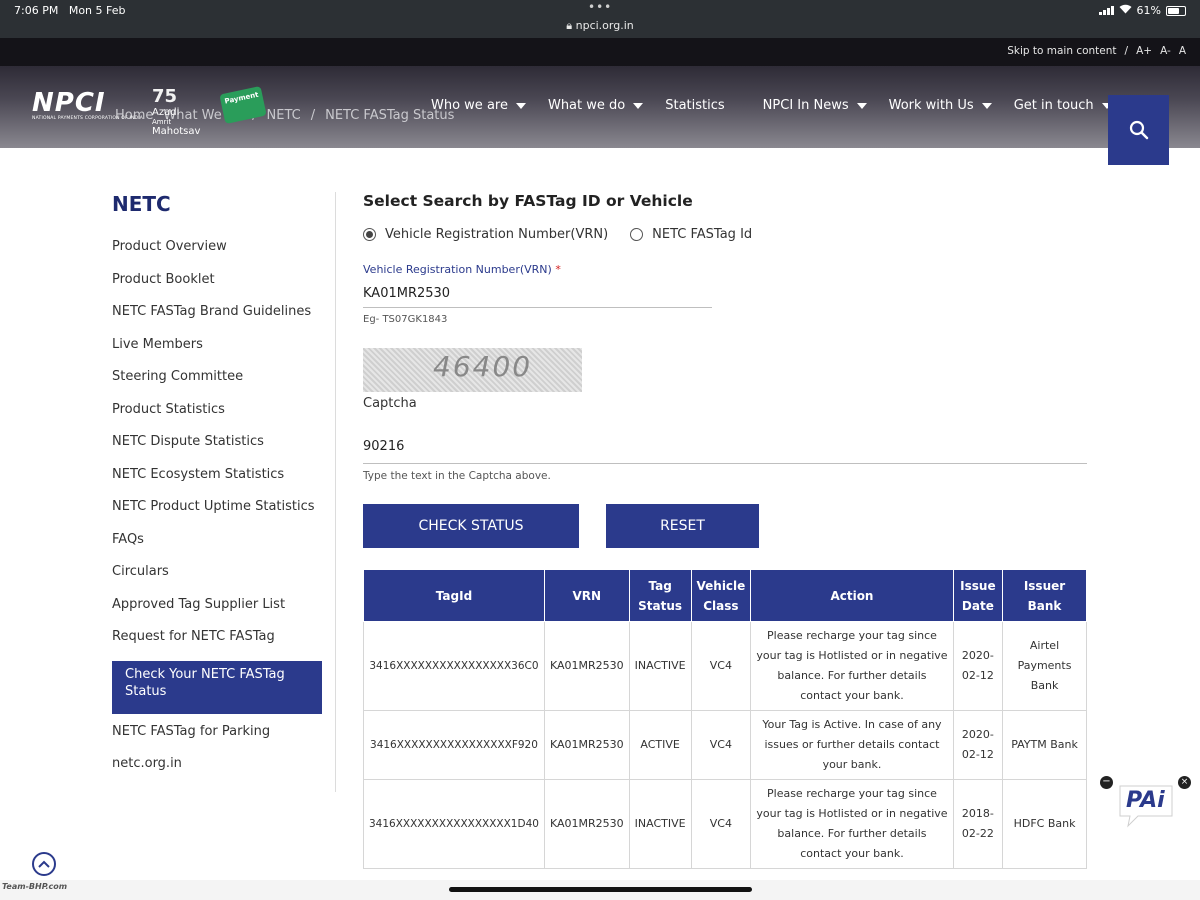 The image size is (1200, 900). Describe the element at coordinates (600, 889) in the screenshot. I see `home-indicator` at that location.